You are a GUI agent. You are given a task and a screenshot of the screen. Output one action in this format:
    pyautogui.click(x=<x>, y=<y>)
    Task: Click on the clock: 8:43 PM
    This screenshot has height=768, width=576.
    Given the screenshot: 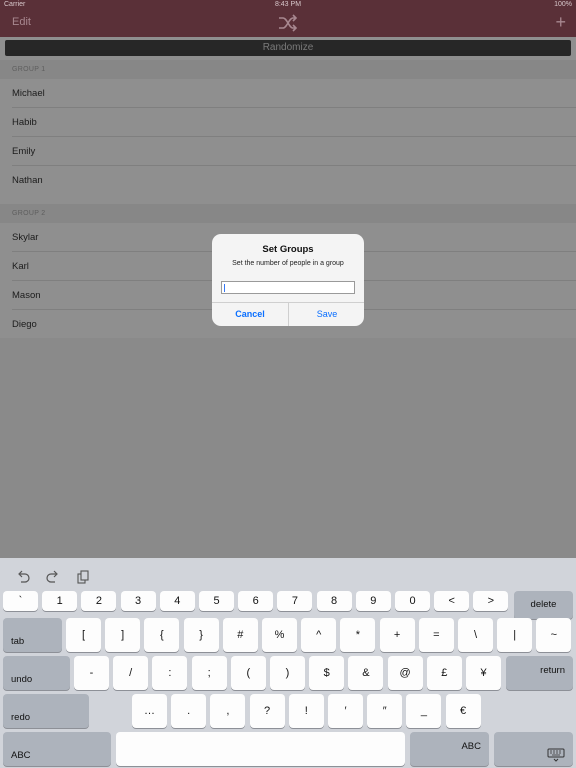 What is the action you would take?
    pyautogui.click(x=288, y=4)
    